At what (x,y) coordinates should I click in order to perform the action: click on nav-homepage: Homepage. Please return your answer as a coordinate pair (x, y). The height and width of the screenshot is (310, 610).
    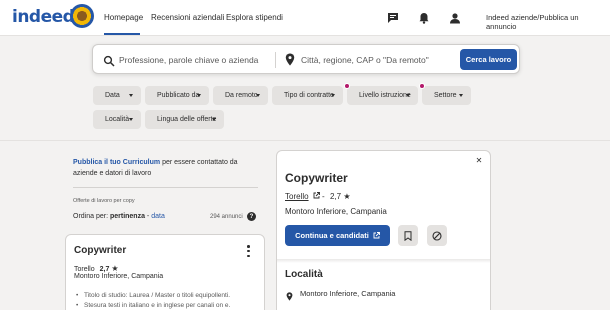
    Looking at the image, I should click on (123, 17).